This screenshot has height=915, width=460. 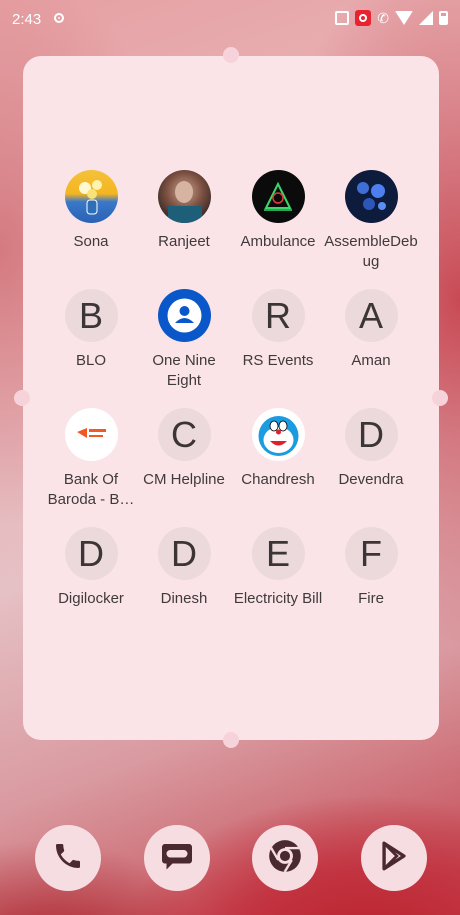 What do you see at coordinates (184, 196) in the screenshot?
I see `photo-avatar-icon` at bounding box center [184, 196].